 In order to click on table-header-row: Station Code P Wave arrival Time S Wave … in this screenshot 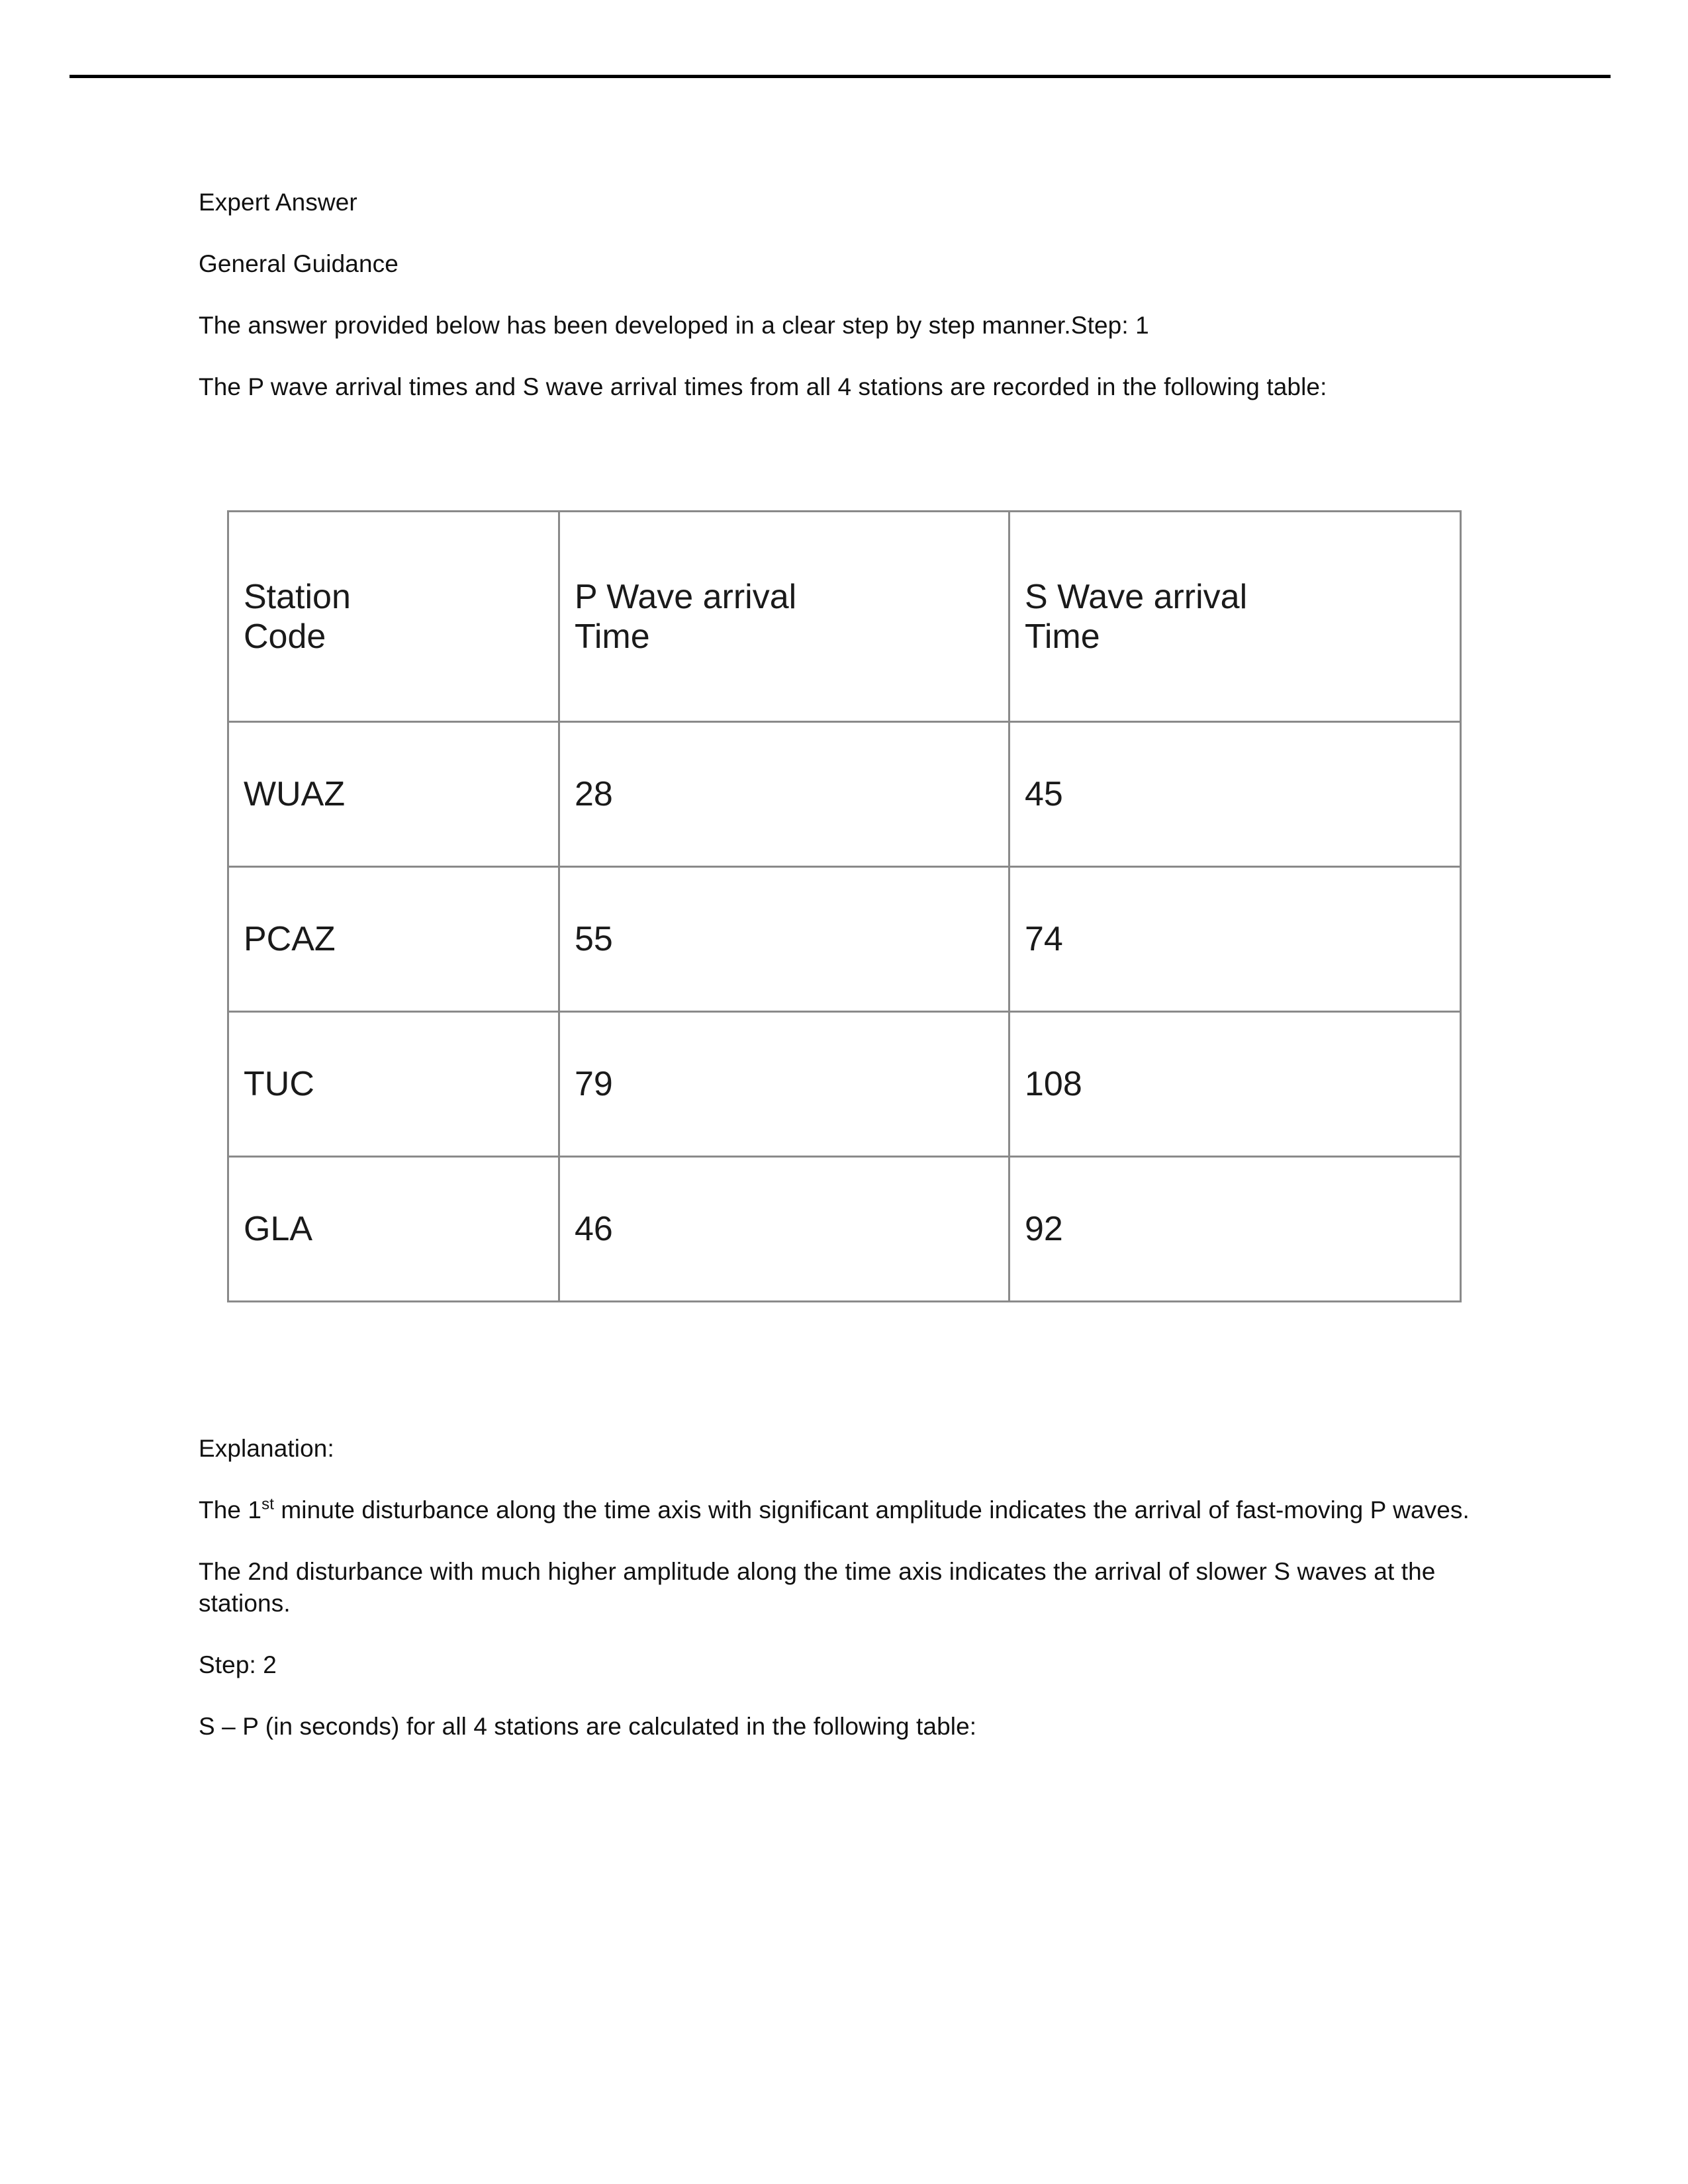, I will do `click(844, 616)`.